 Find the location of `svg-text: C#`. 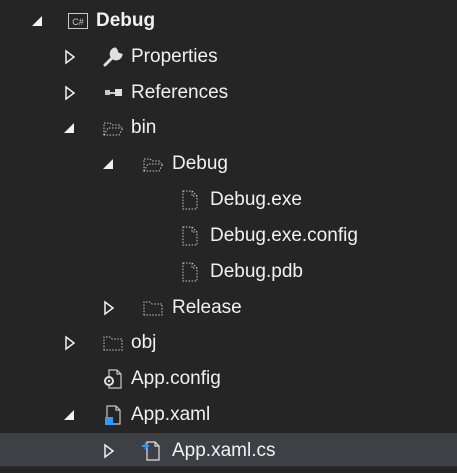

svg-text: C# is located at coordinates (78, 22).